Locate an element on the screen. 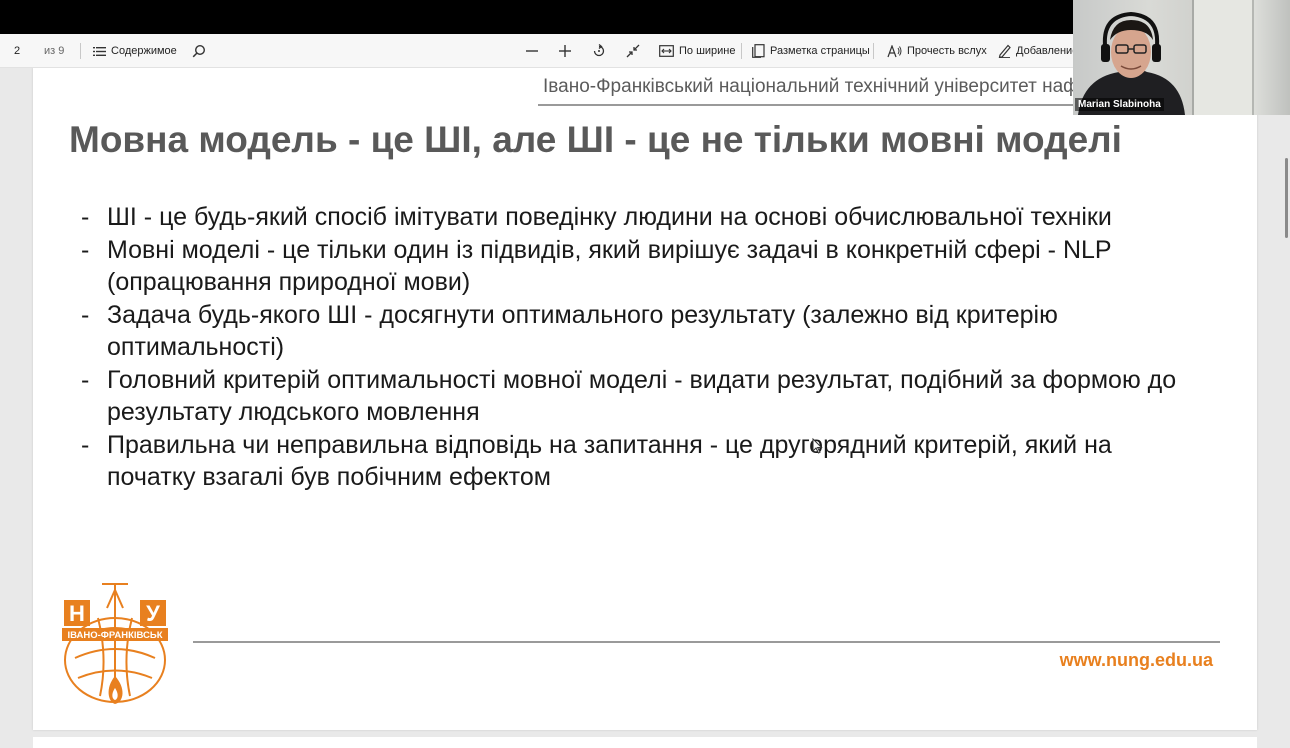 The width and height of the screenshot is (1290, 748). fit-width-button: По ширине is located at coordinates (697, 51).